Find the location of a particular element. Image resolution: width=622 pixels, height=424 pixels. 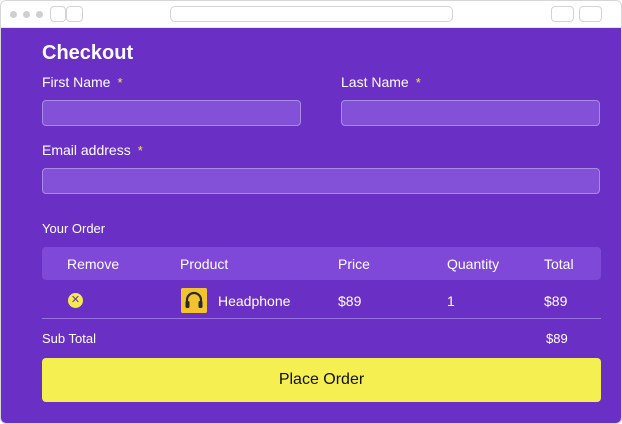

address-bar is located at coordinates (311, 14).